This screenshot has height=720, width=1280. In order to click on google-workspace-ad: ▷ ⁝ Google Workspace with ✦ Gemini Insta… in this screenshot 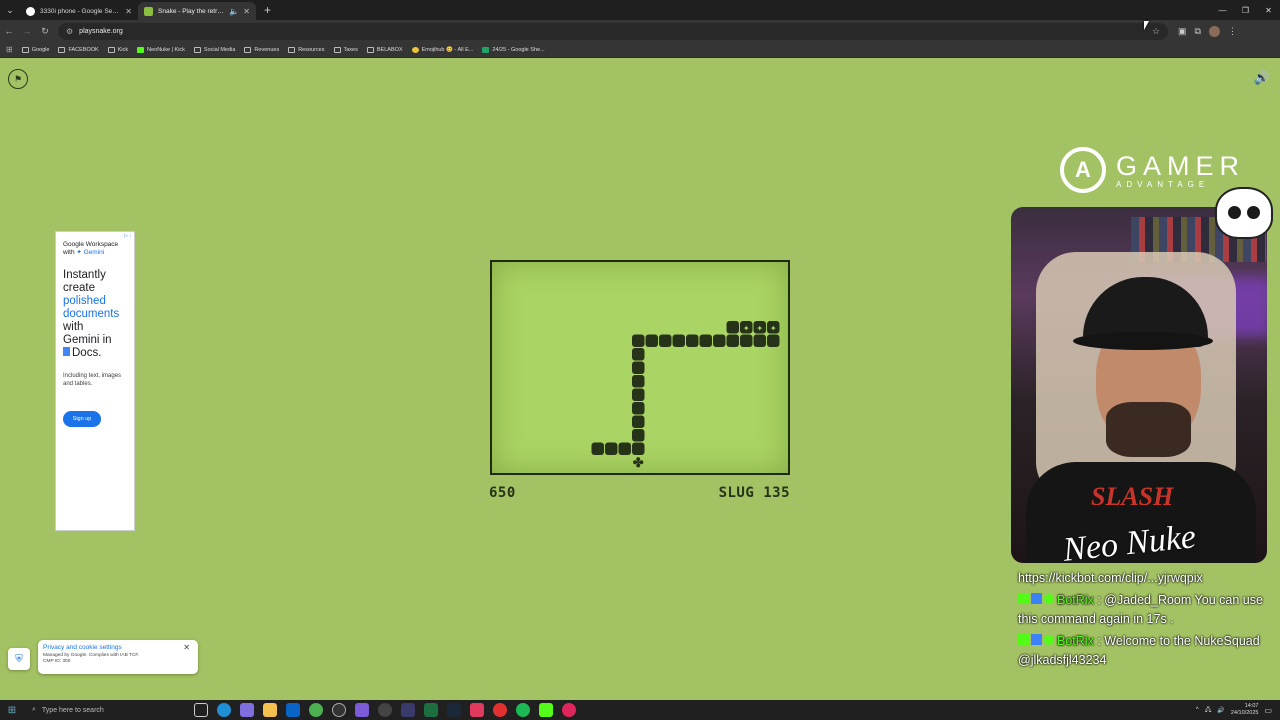, I will do `click(95, 381)`.